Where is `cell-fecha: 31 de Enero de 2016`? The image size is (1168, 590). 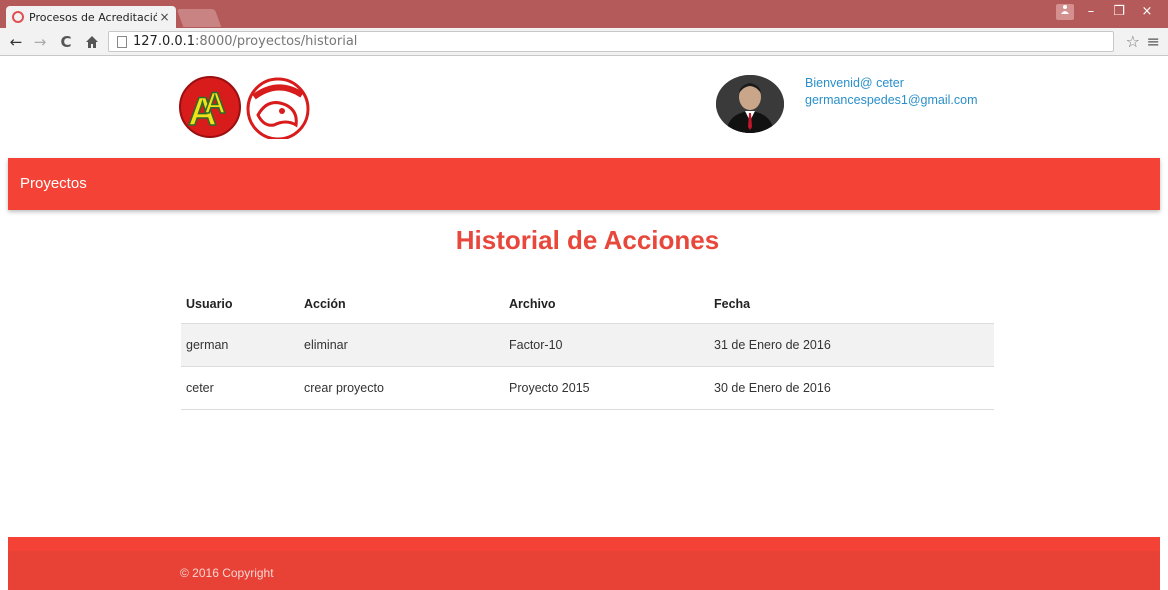
cell-fecha: 31 de Enero de 2016 is located at coordinates (851, 345).